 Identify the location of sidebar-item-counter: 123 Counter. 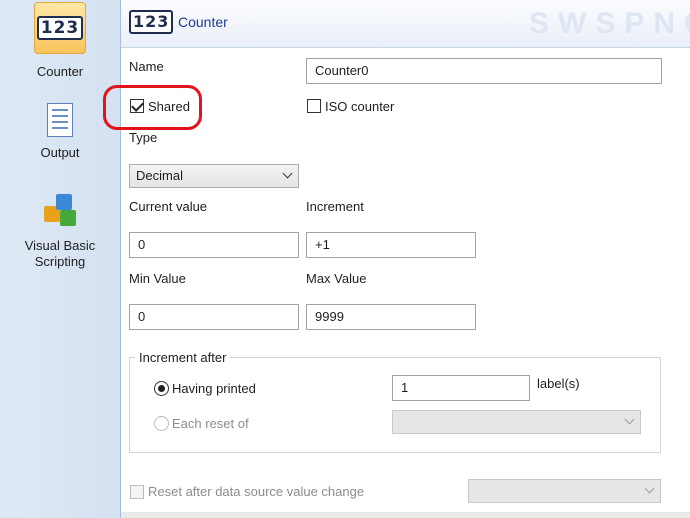
(60, 41).